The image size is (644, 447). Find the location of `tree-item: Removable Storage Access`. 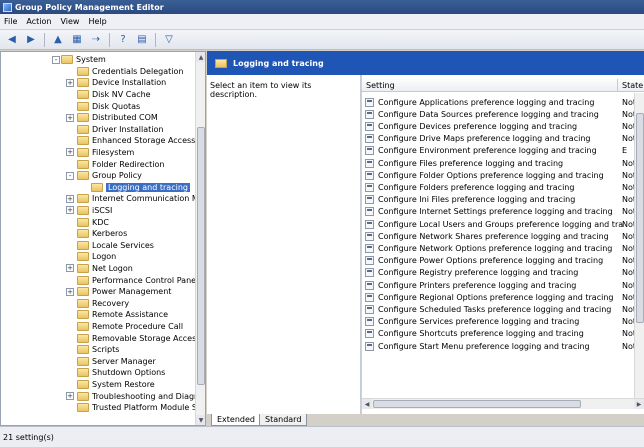

tree-item: Removable Storage Access is located at coordinates (138, 338).